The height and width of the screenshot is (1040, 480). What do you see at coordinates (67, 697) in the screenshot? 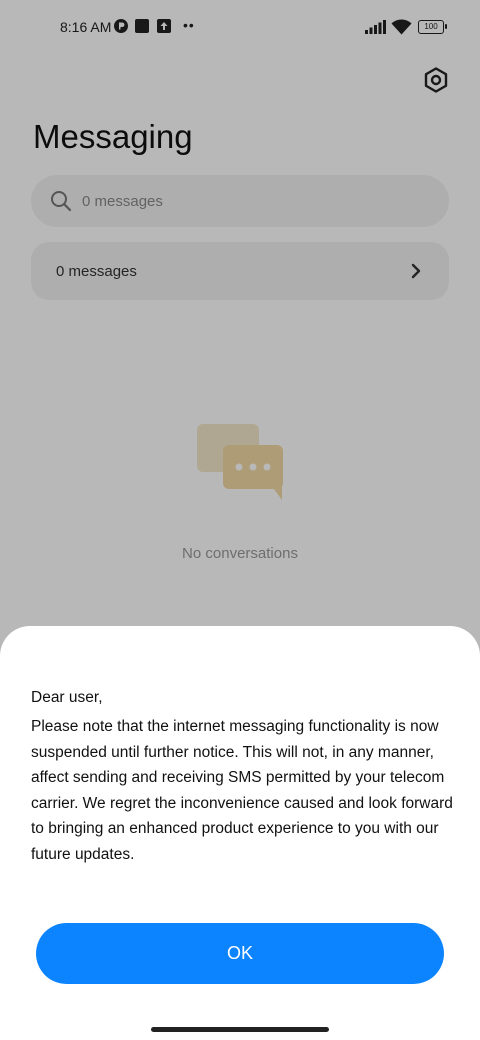
I see `dialog-greeting: Dear user,` at bounding box center [67, 697].